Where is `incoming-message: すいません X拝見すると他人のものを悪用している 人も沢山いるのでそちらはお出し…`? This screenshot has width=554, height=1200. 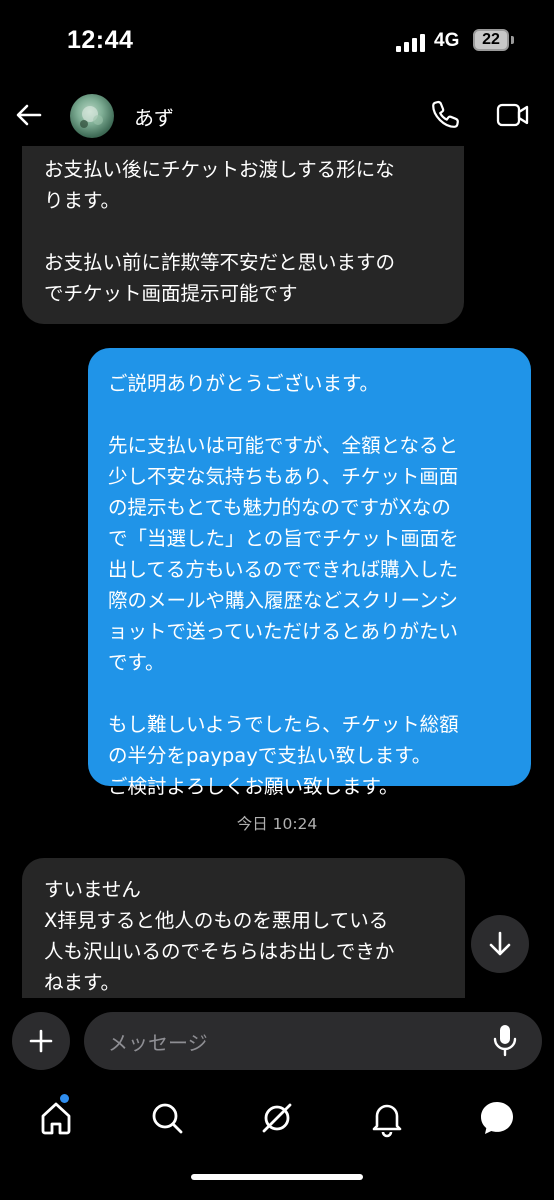
incoming-message: すいません X拝見すると他人のものを悪用している 人も沢山いるのでそちらはお出し… is located at coordinates (243, 928).